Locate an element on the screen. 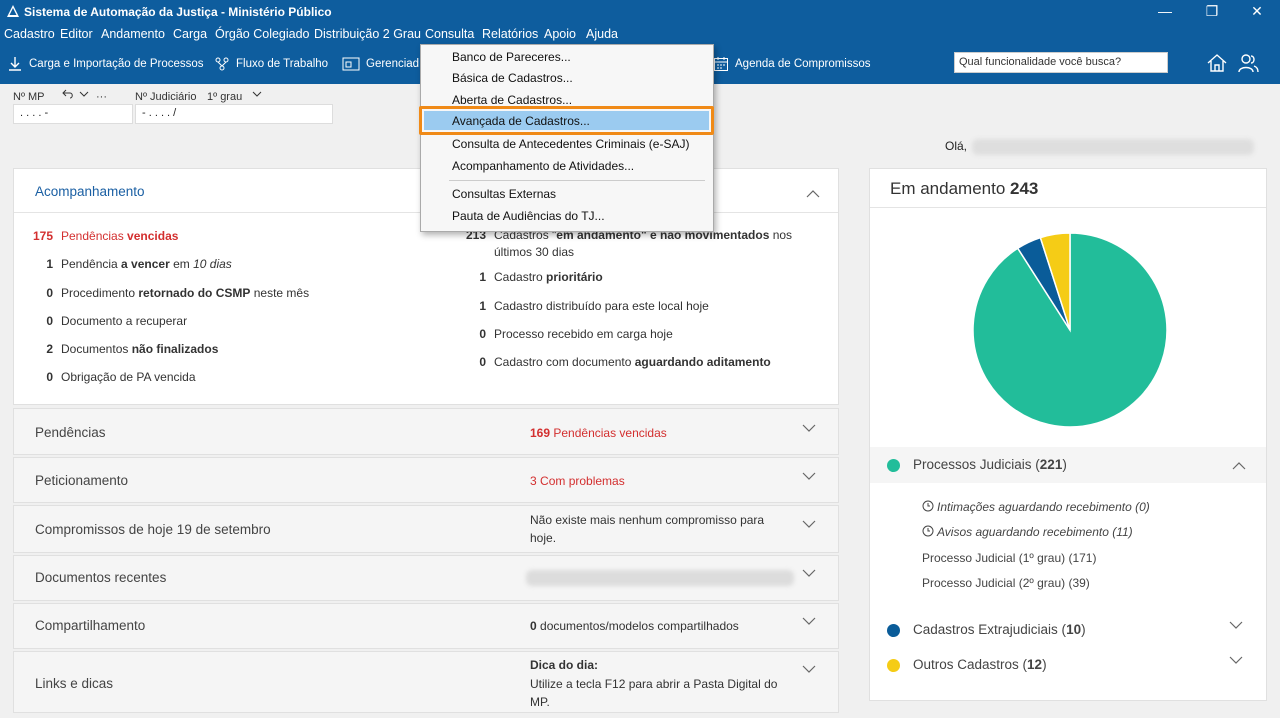 The height and width of the screenshot is (718, 1280). divider is located at coordinates (1068, 207).